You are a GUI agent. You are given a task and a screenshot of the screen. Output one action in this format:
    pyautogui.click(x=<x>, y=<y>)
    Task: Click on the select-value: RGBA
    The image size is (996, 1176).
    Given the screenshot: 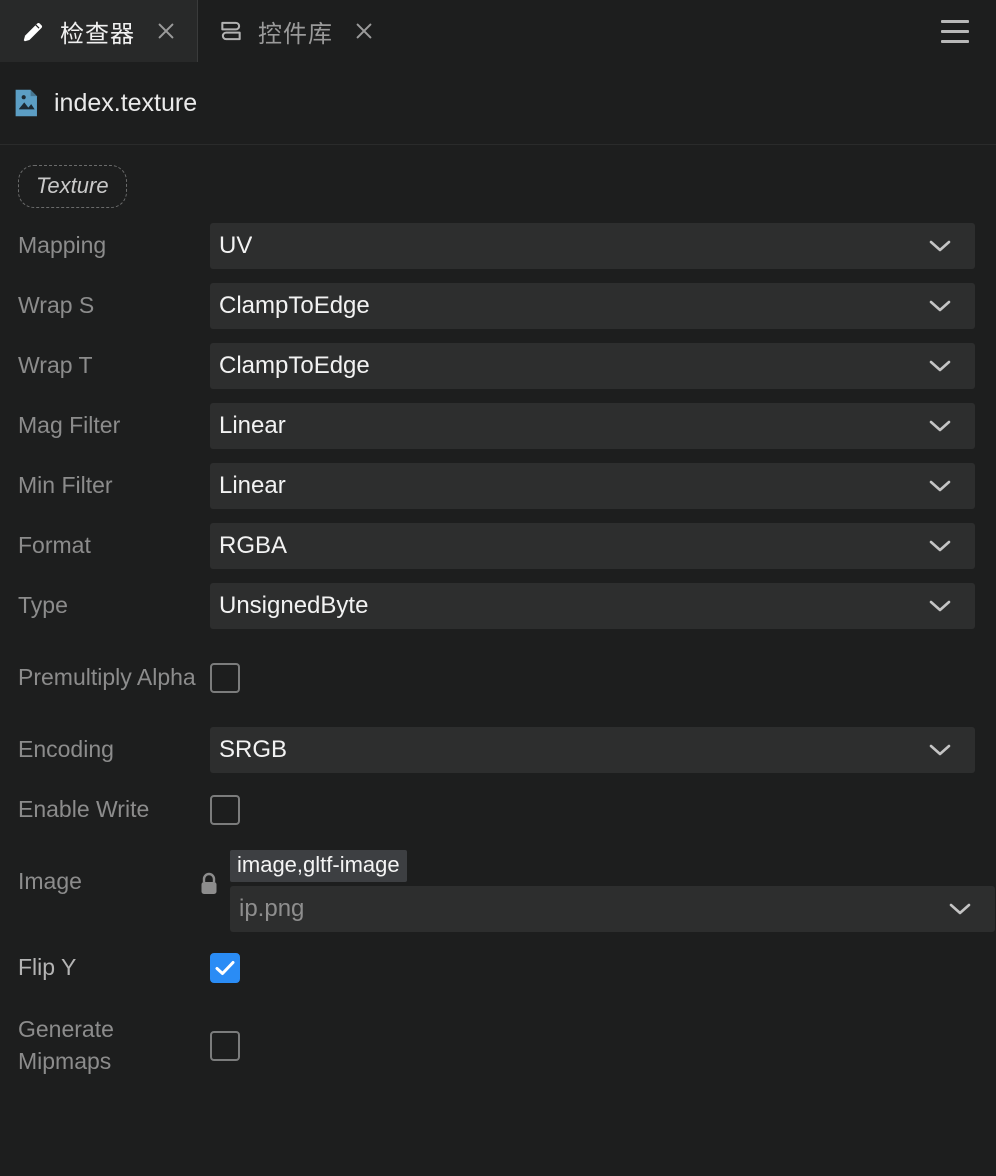 What is the action you would take?
    pyautogui.click(x=253, y=545)
    